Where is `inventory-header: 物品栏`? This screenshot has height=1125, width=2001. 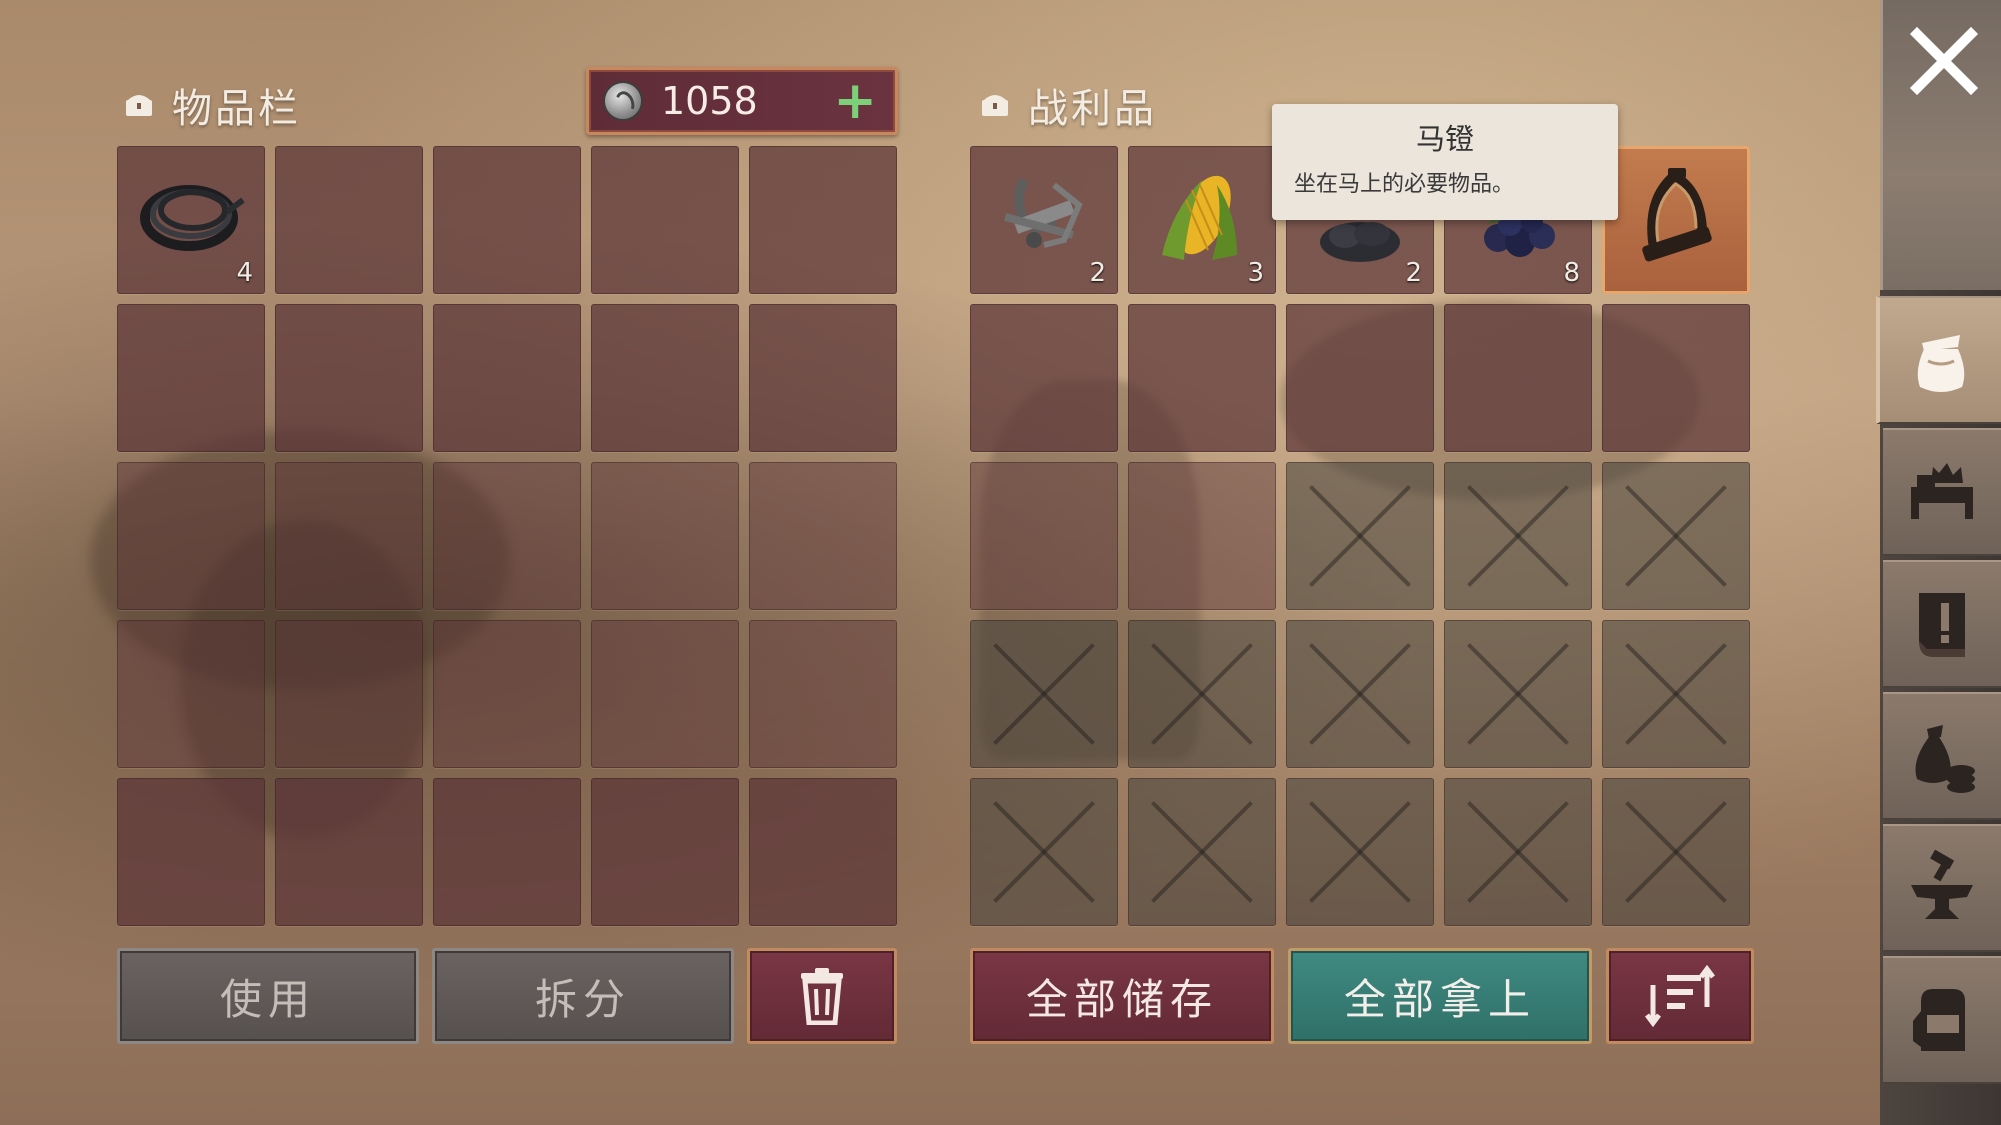
inventory-header: 物品栏 is located at coordinates (212, 105).